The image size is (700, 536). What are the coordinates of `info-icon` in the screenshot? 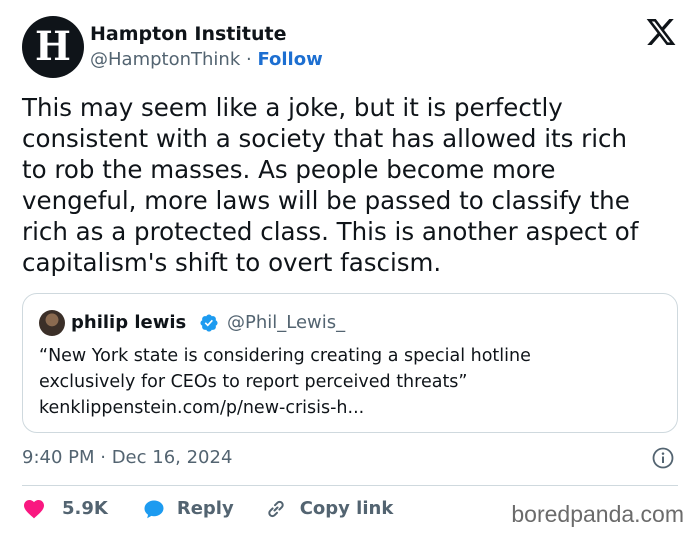 It's located at (663, 458).